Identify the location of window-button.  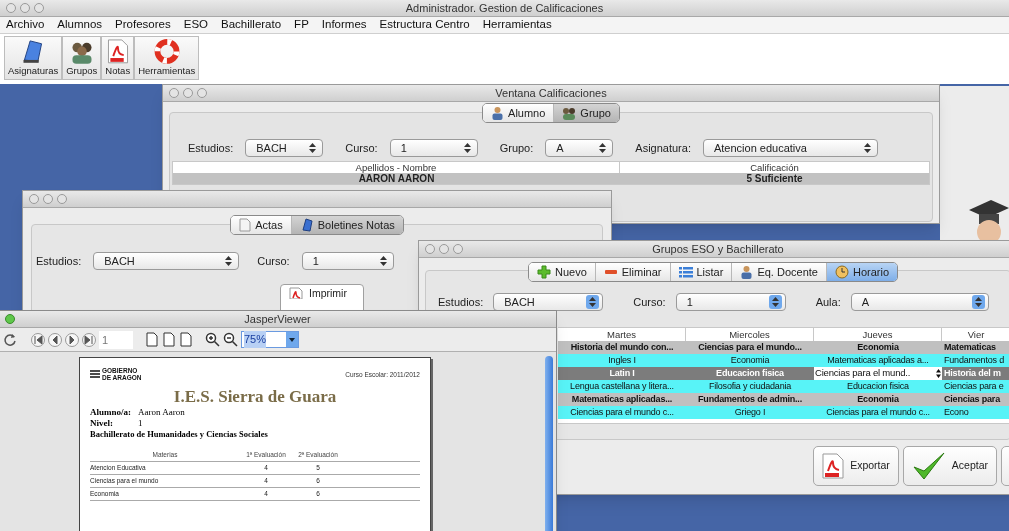
(10, 319).